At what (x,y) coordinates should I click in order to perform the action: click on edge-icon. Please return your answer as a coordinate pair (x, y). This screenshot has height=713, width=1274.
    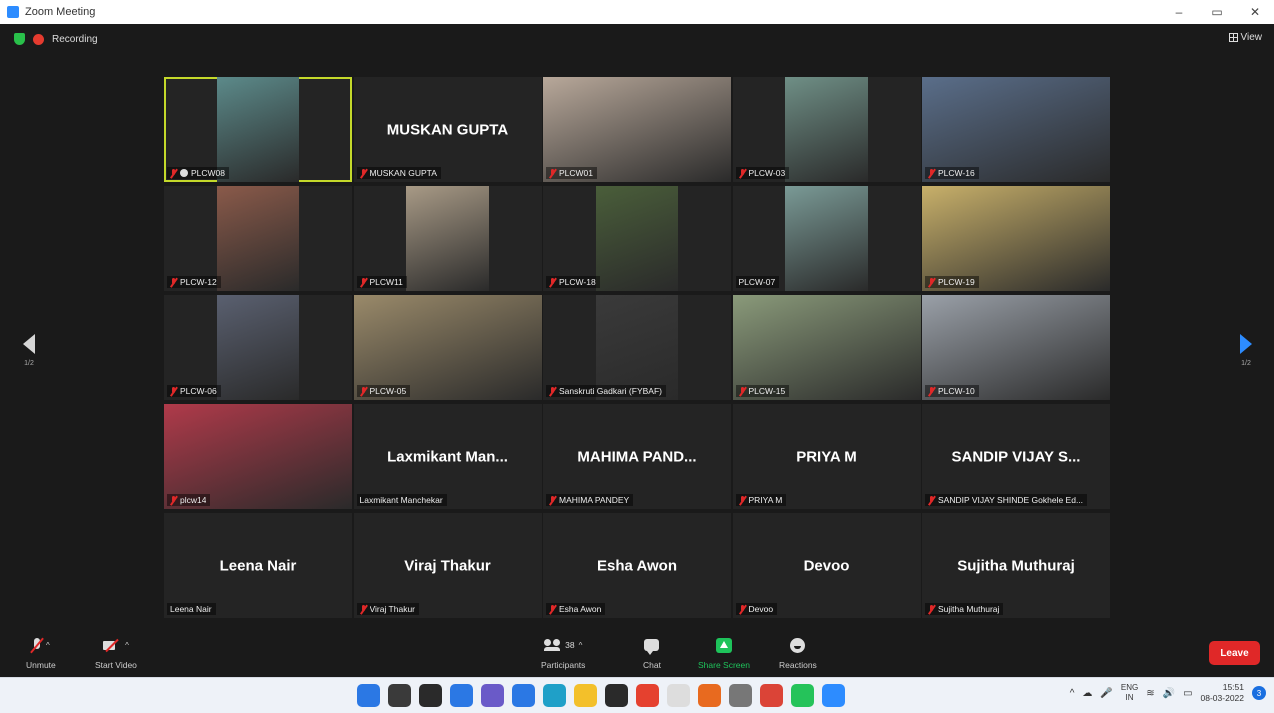
    Looking at the image, I should click on (554, 695).